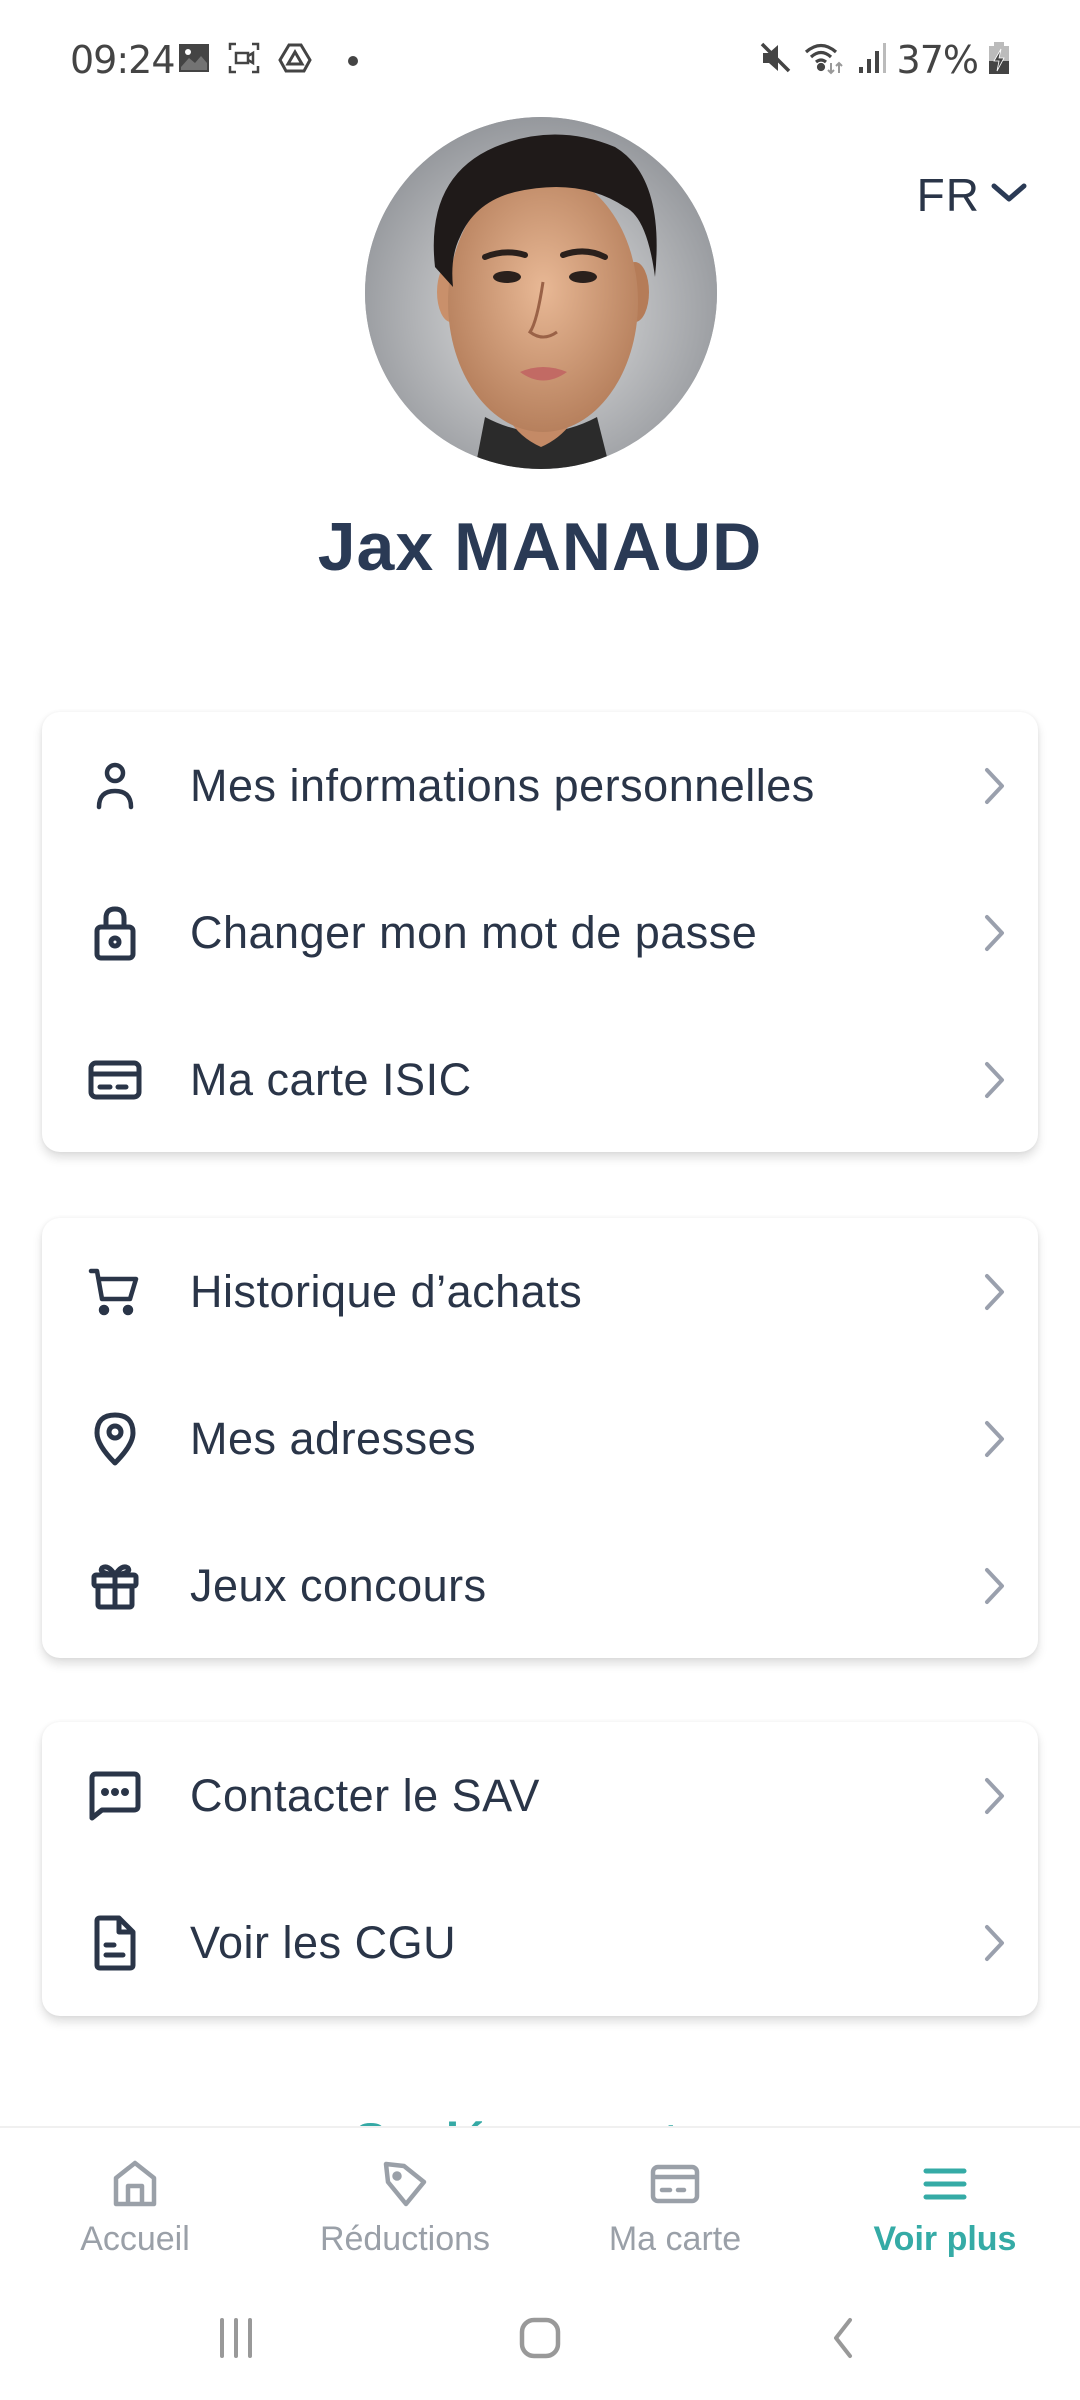 This screenshot has height=2400, width=1080. Describe the element at coordinates (540, 1942) in the screenshot. I see `menu-item-terms: Voir les CGU` at that location.